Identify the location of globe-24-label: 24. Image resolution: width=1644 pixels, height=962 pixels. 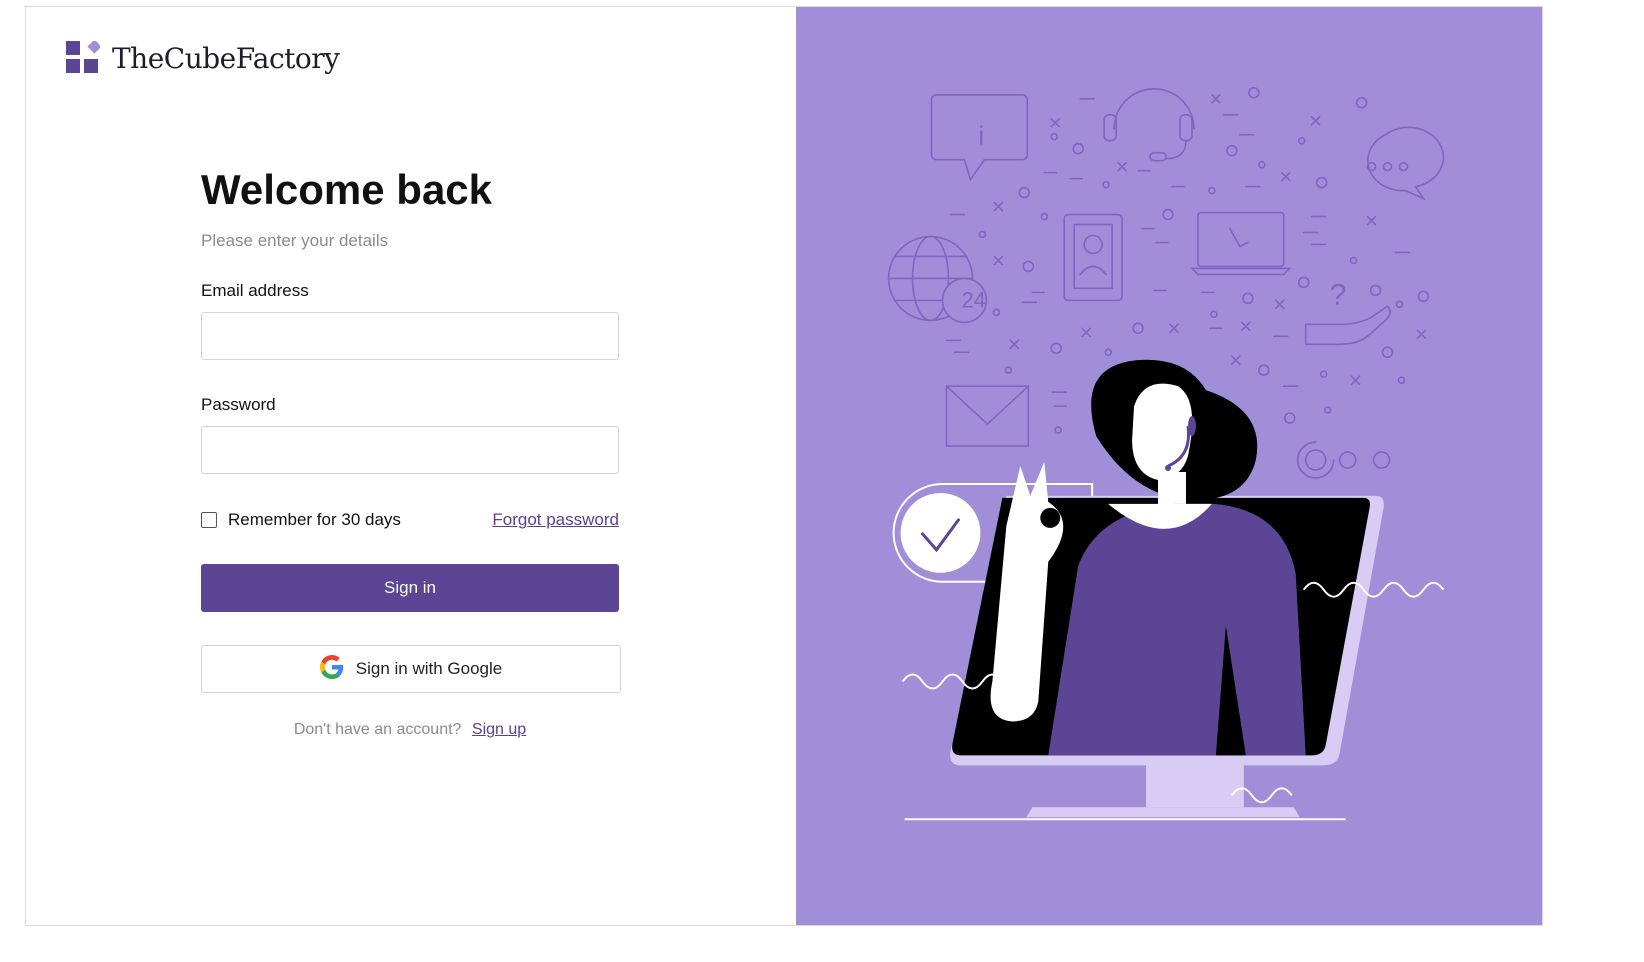
(973, 299).